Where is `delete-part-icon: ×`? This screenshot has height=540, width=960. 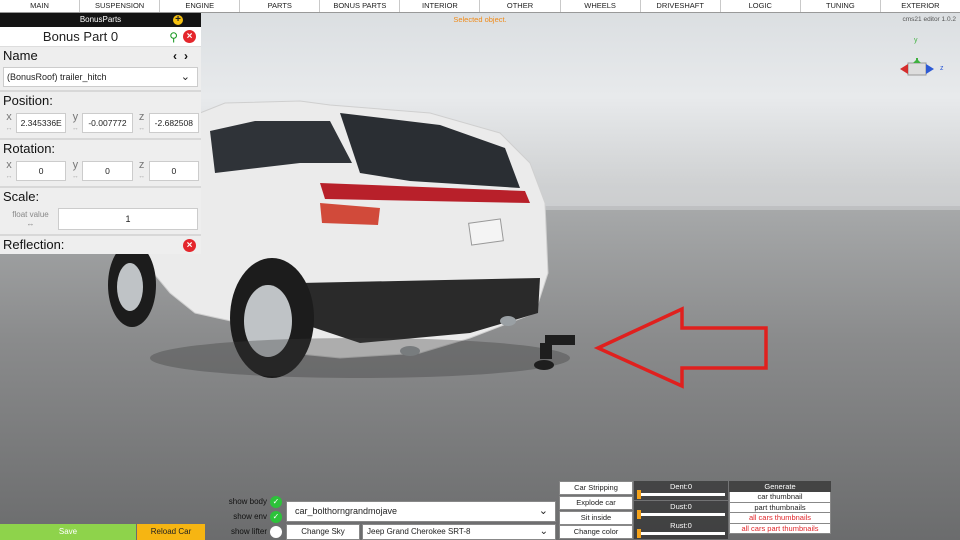 delete-part-icon: × is located at coordinates (189, 36).